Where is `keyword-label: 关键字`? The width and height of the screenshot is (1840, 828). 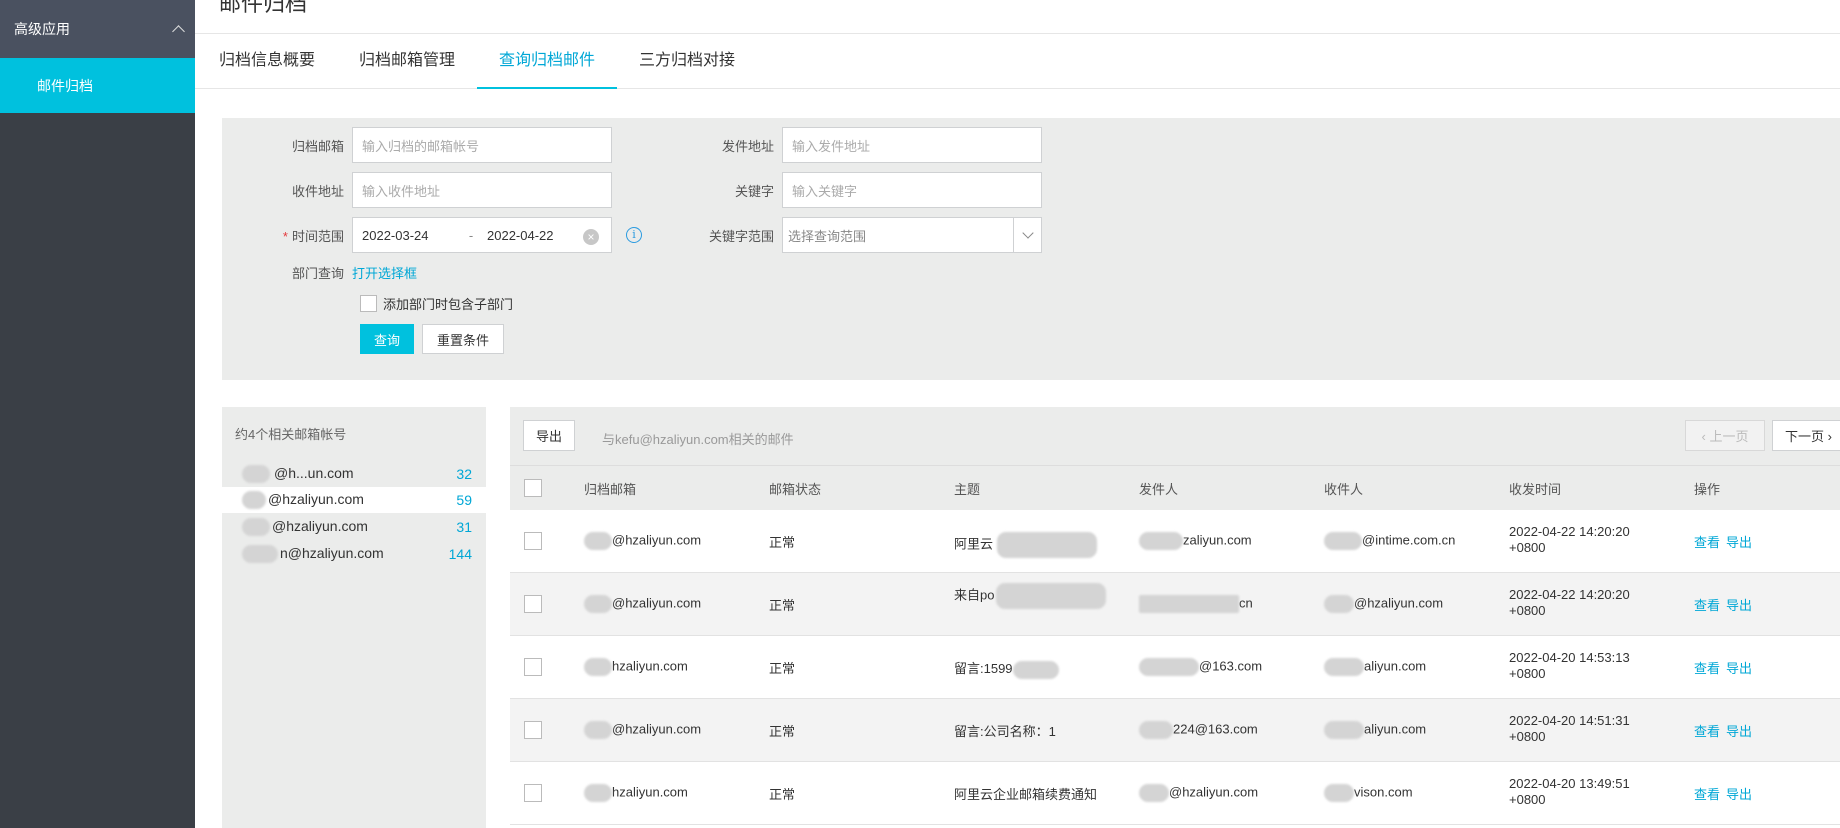 keyword-label: 关键字 is located at coordinates (754, 191).